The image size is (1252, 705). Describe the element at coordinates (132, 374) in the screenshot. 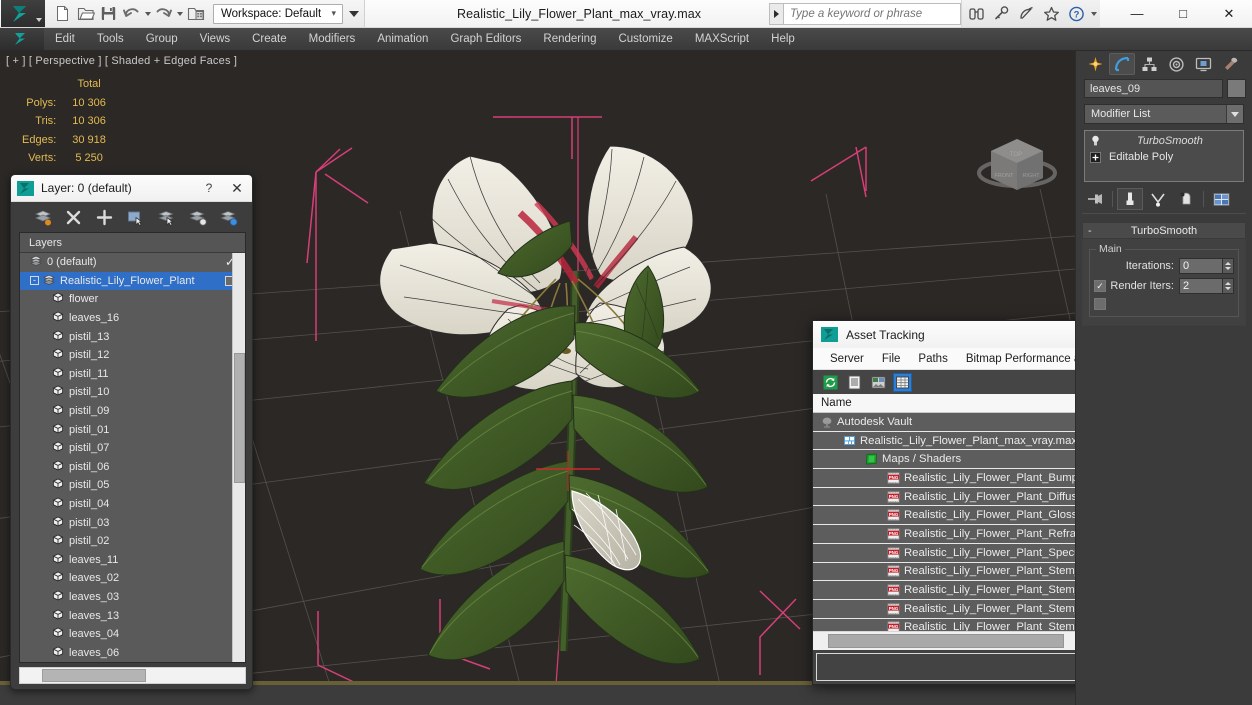

I see `layer-row: pistil_11` at that location.